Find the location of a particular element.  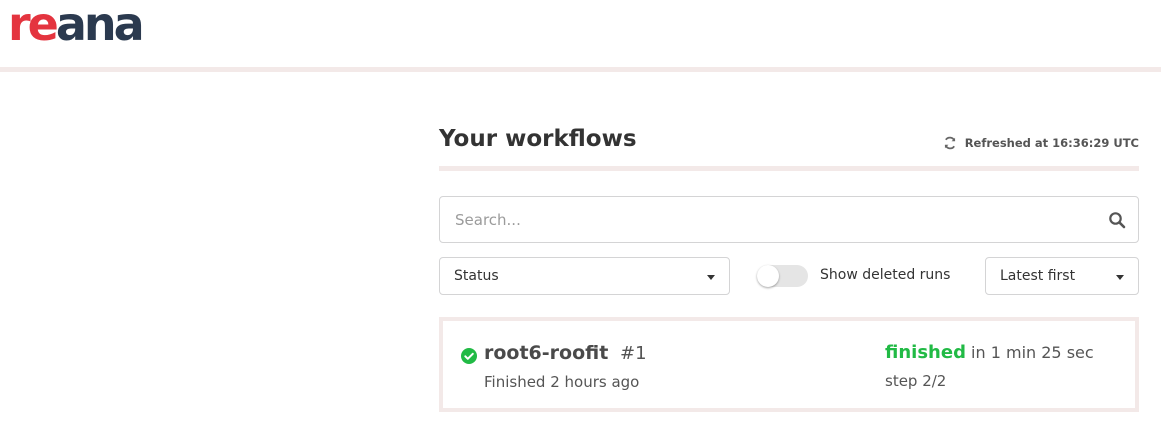

refresh-status: Refreshed at 16:36:29 UTC is located at coordinates (1041, 143).